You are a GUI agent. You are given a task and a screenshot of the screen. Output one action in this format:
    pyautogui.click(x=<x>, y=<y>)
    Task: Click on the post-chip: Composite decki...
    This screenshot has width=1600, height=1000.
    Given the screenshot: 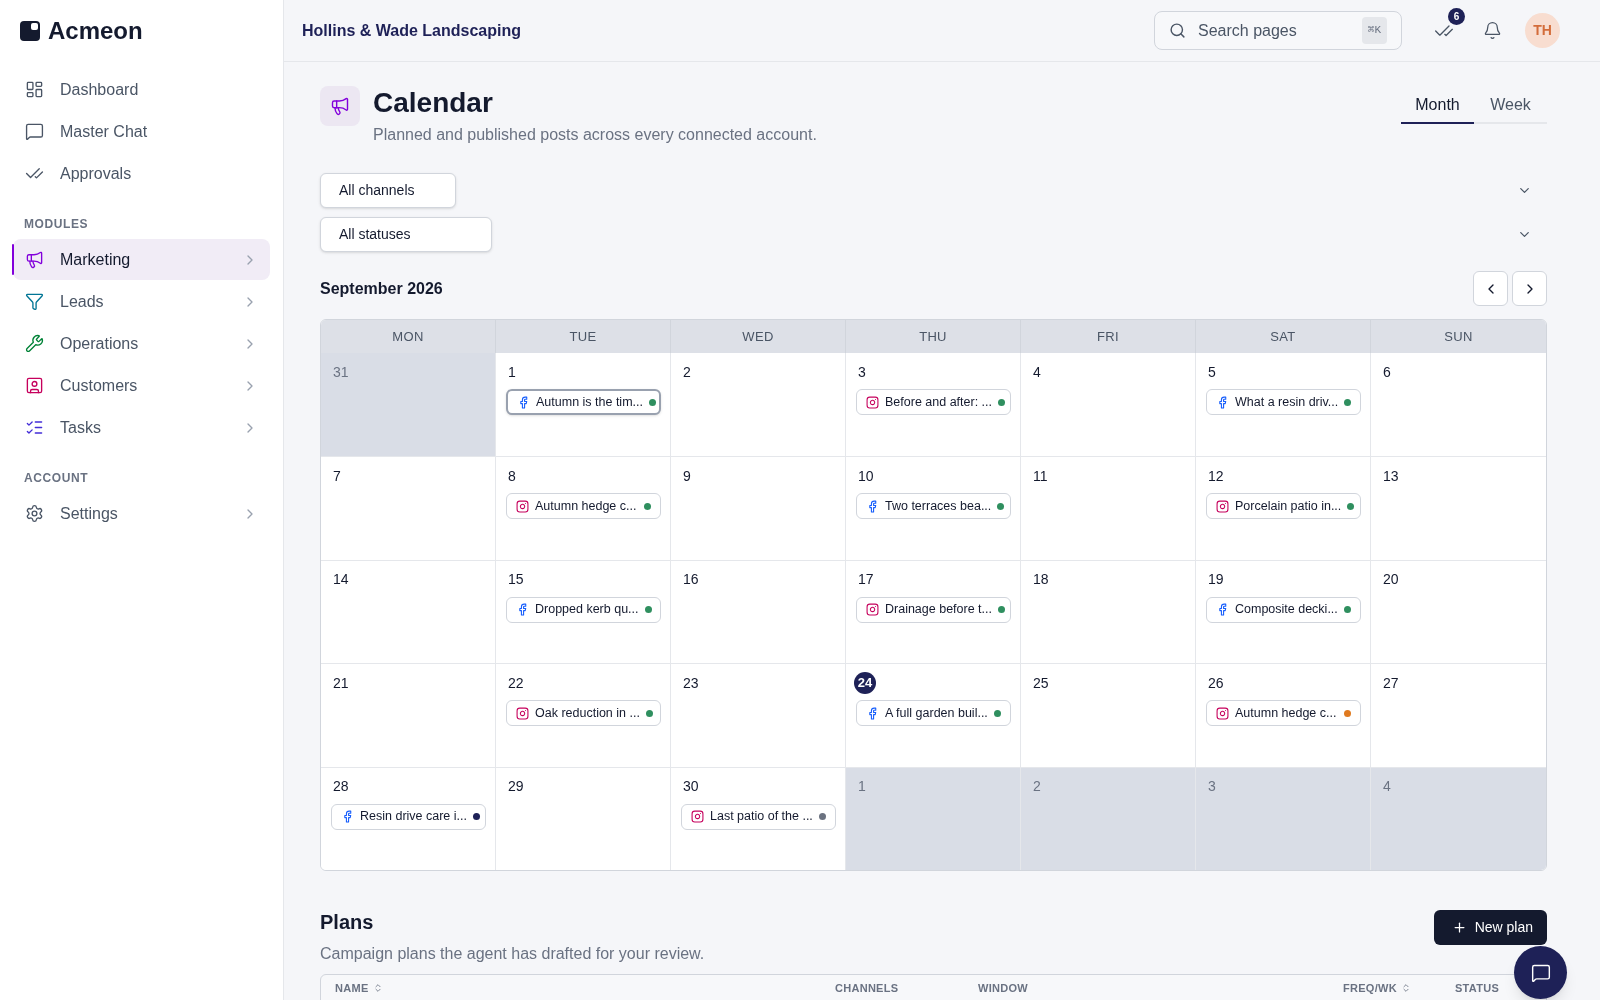 What is the action you would take?
    pyautogui.click(x=1283, y=609)
    